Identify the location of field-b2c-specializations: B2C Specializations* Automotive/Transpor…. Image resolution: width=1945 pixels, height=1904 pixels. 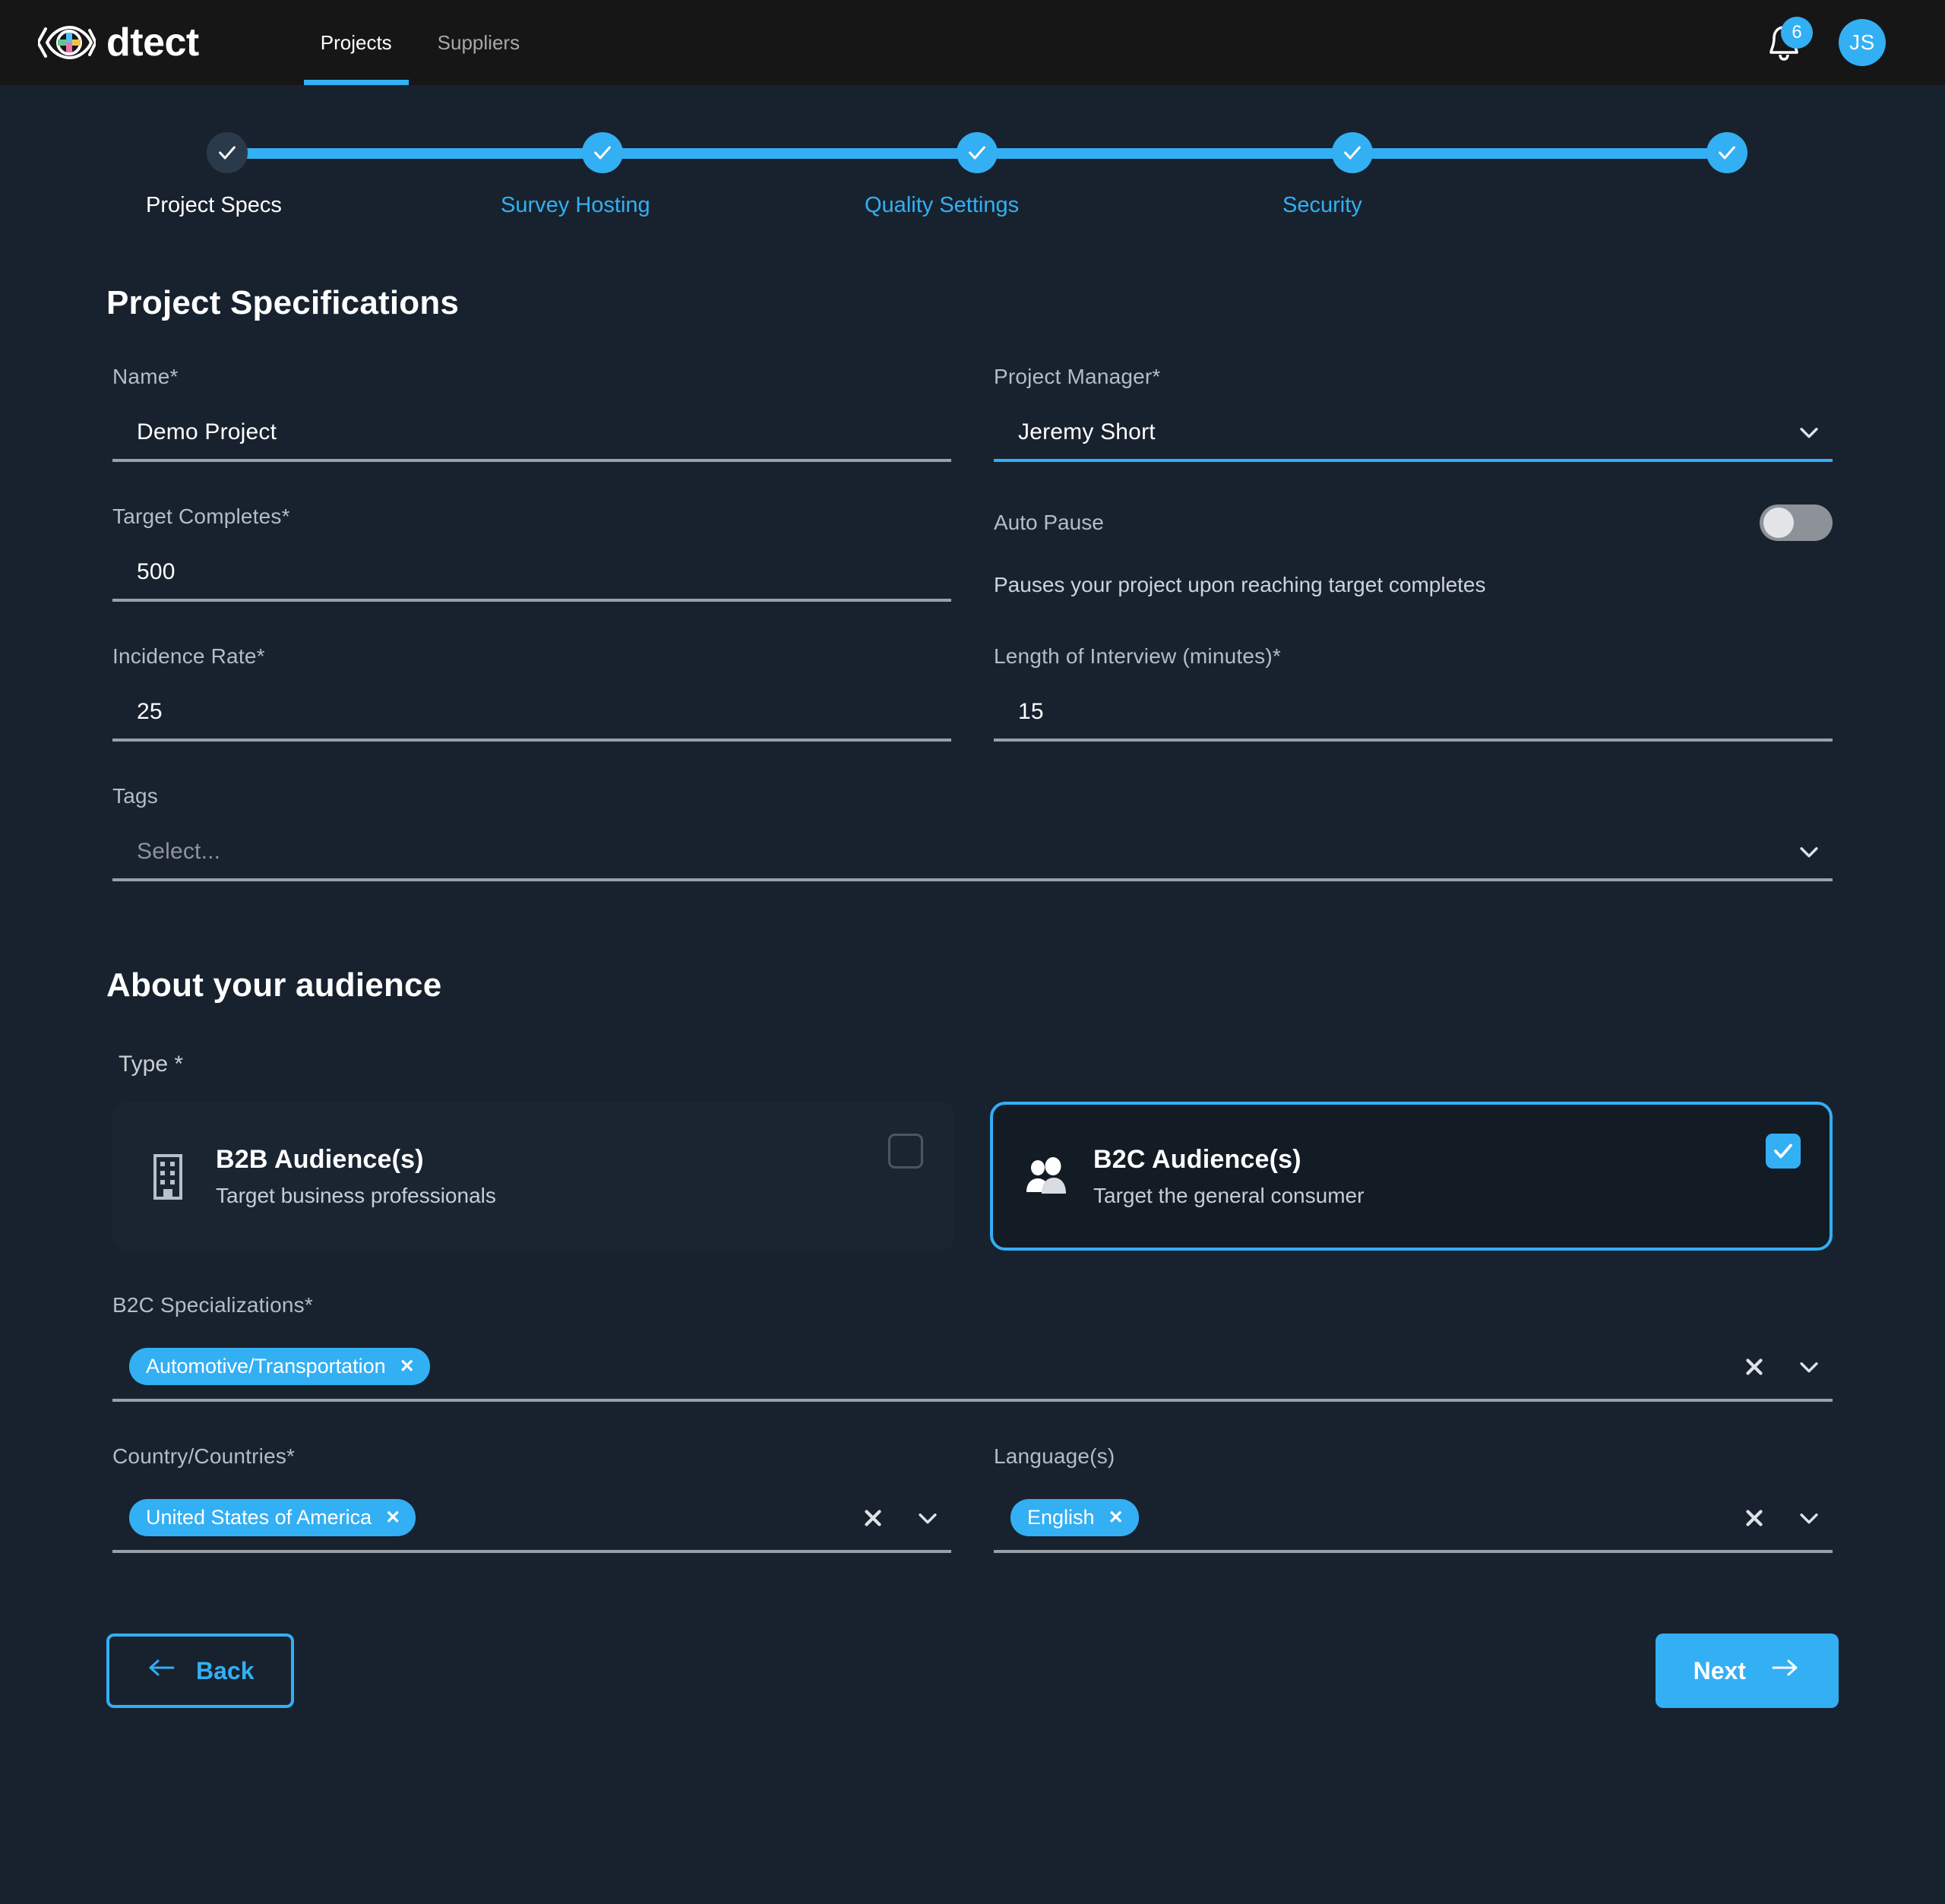
(972, 1347).